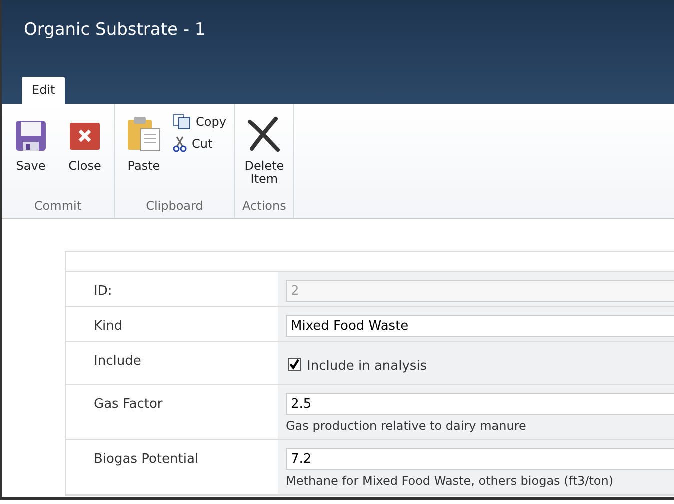 Image resolution: width=674 pixels, height=504 pixels. Describe the element at coordinates (103, 292) in the screenshot. I see `field-label: ID:` at that location.